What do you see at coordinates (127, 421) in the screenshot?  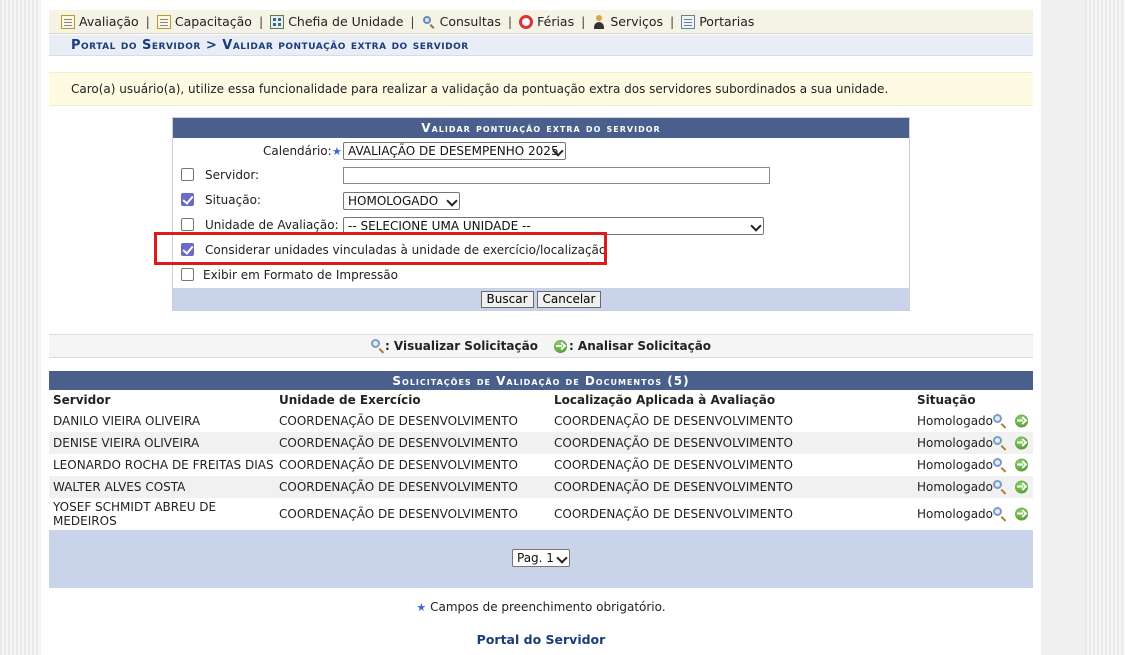 I see `row-servidor: DANILO VIEIRA OLIVEIRA` at bounding box center [127, 421].